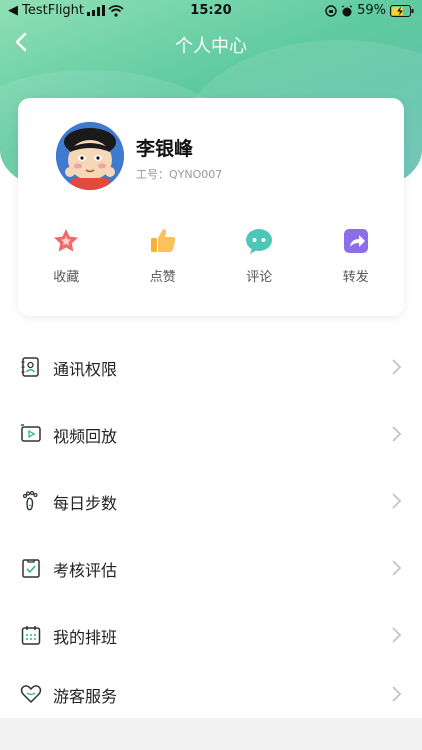 Image resolution: width=422 pixels, height=750 pixels. I want to click on status-bar: ◀ TestFlight 15:20 59%, so click(211, 11).